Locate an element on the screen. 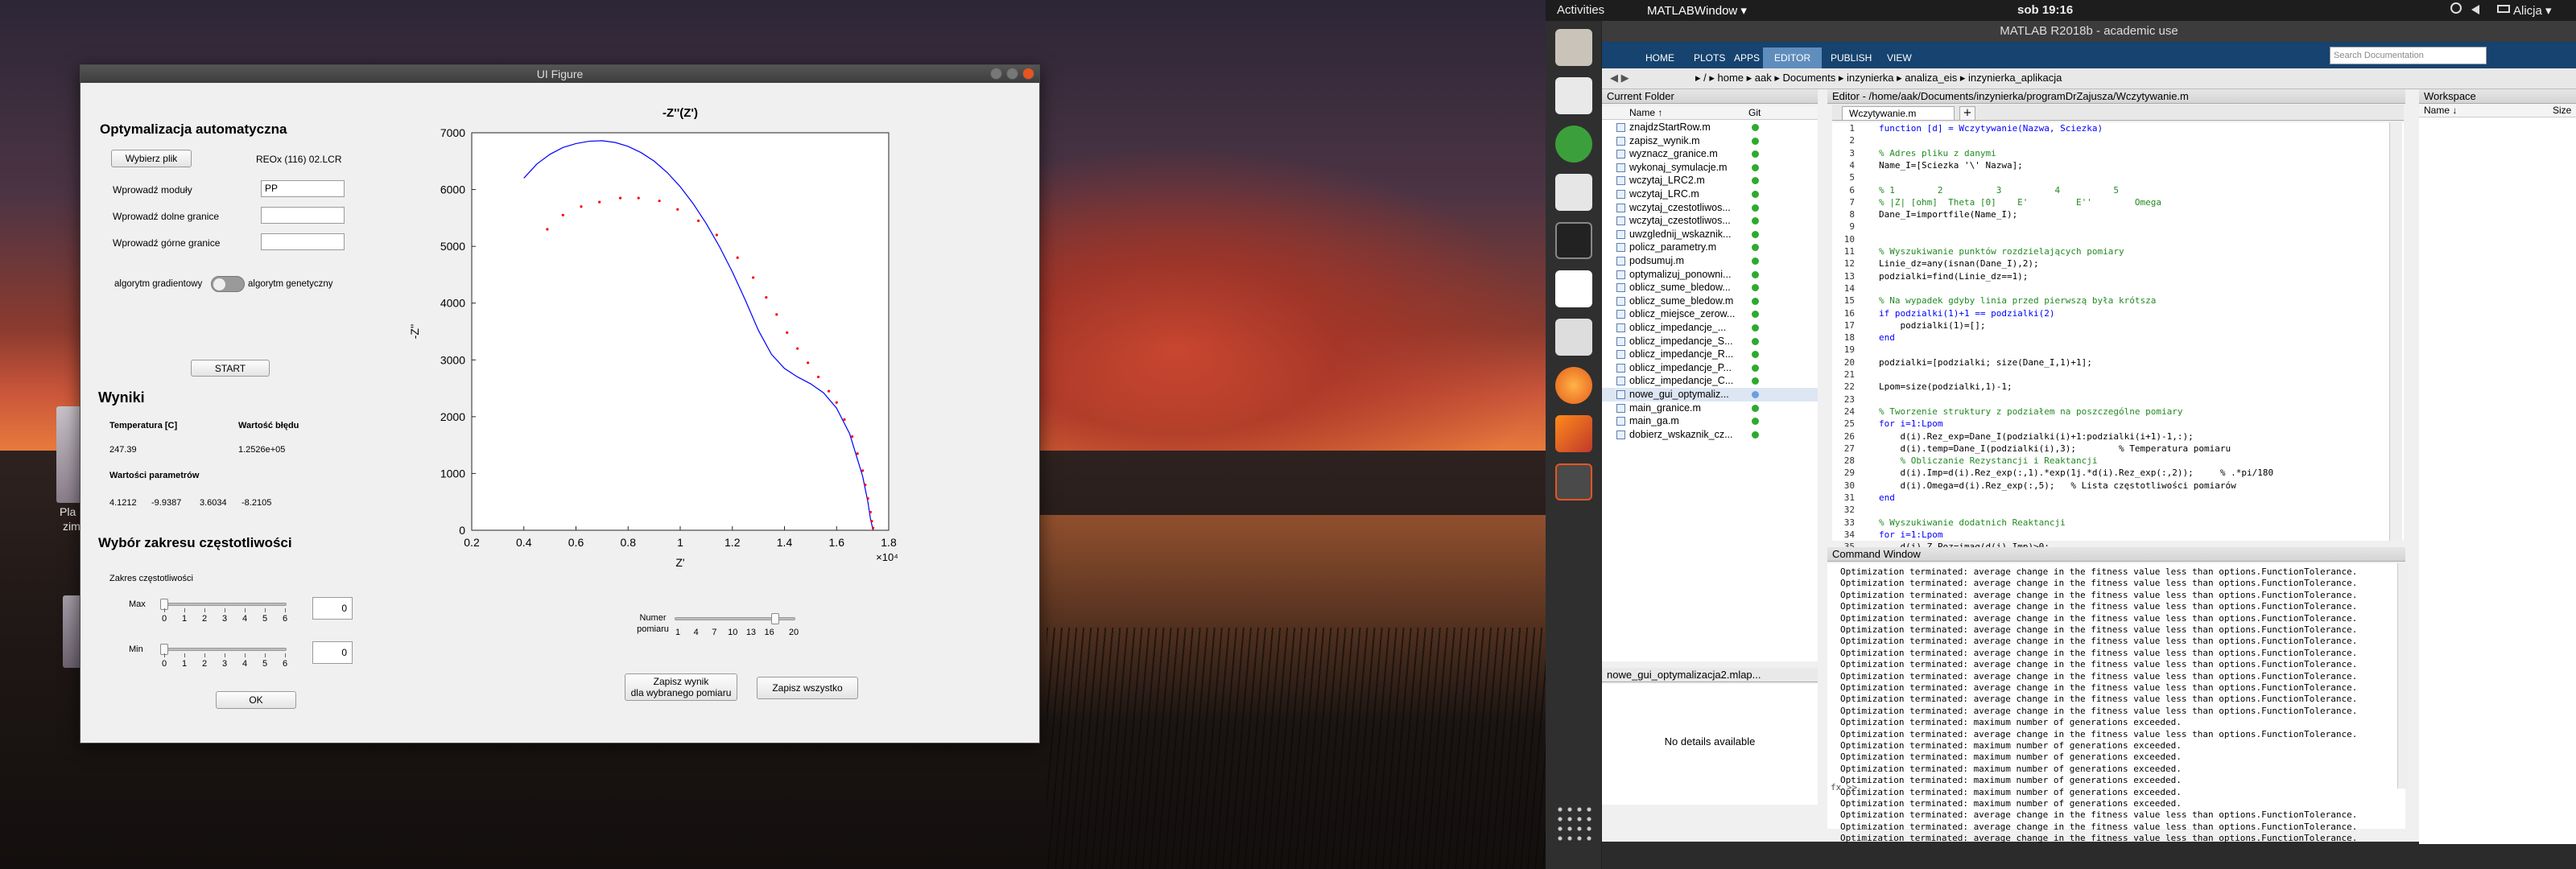  workspace-size-column: Size is located at coordinates (2562, 110).